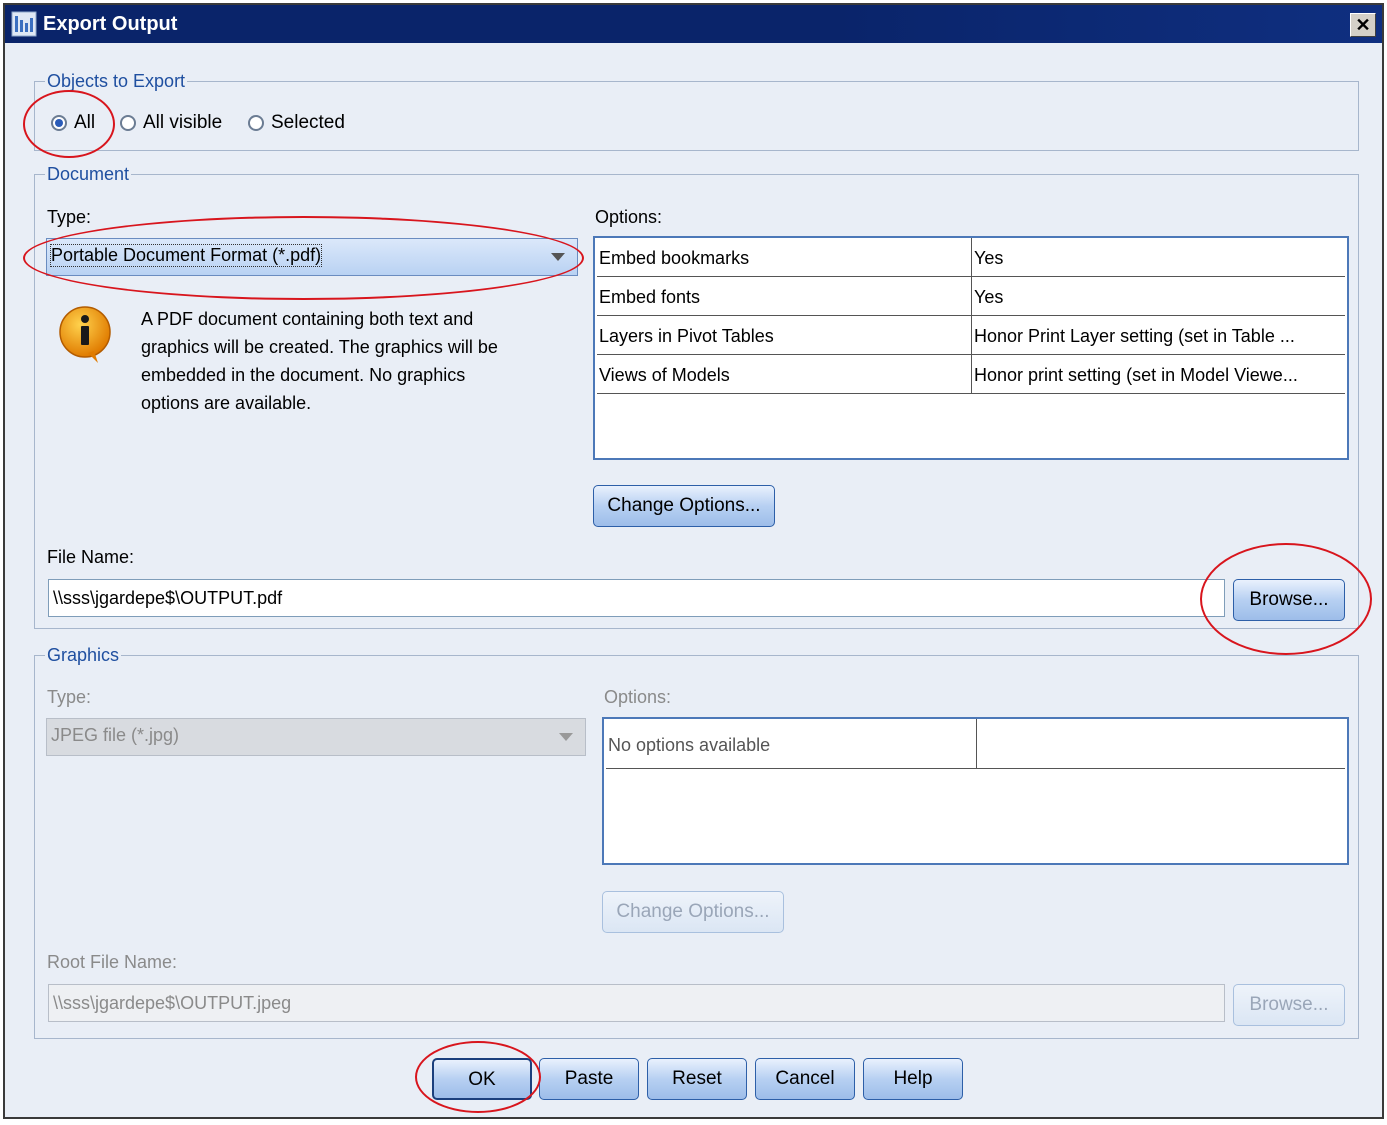 The height and width of the screenshot is (1125, 1387). What do you see at coordinates (638, 697) in the screenshot?
I see `graphics-options-label: Options:` at bounding box center [638, 697].